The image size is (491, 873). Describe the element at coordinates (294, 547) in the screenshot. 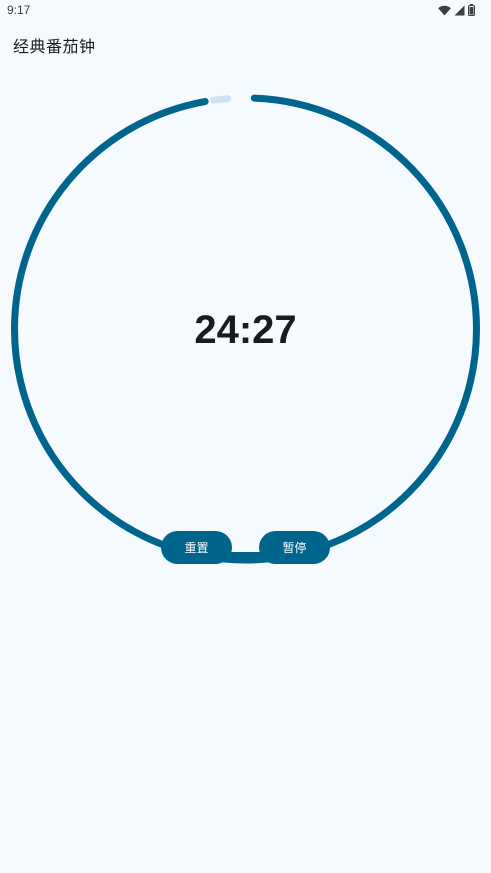

I see `pause-button: 暂停` at that location.